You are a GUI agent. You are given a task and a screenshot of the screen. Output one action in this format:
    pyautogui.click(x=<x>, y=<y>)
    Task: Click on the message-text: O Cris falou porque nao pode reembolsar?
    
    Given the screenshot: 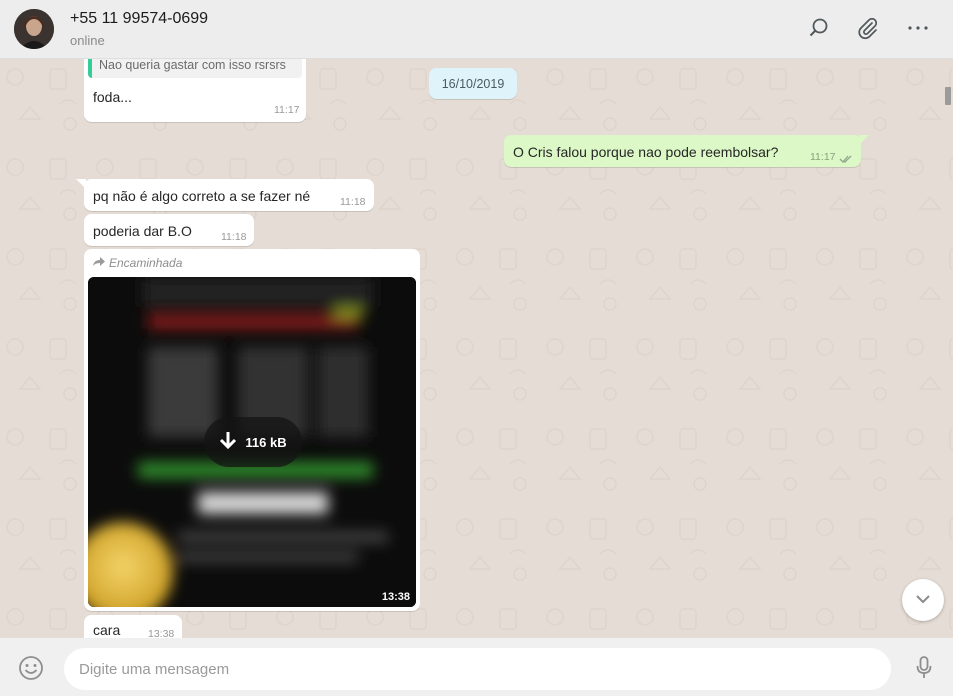 What is the action you would take?
    pyautogui.click(x=646, y=152)
    